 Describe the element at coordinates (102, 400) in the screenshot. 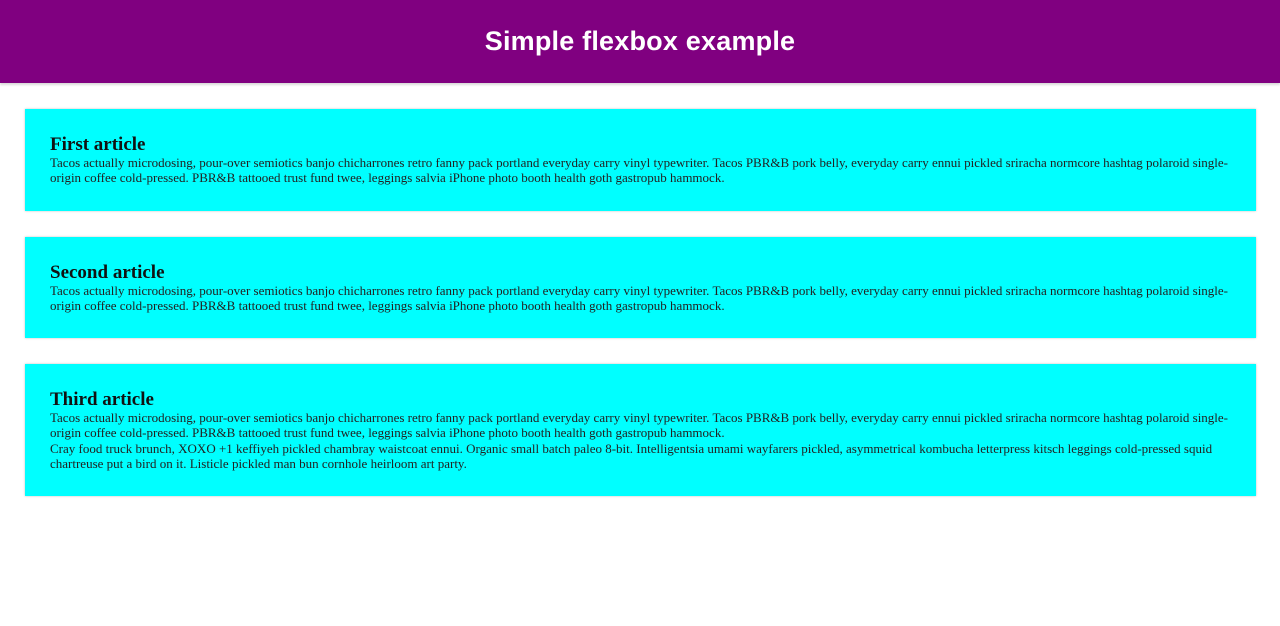

I see `article-title: Third article` at that location.